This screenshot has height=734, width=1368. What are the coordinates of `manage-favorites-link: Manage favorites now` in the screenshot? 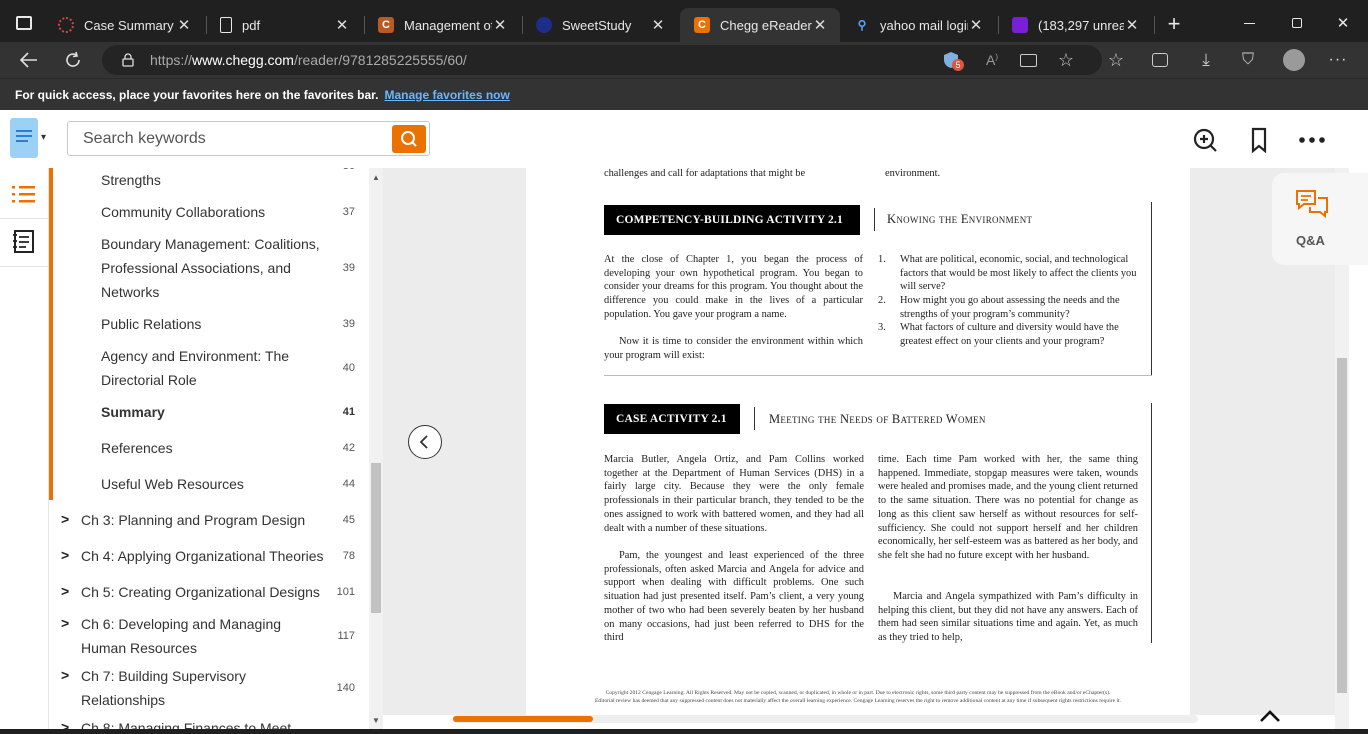 It's located at (446, 95).